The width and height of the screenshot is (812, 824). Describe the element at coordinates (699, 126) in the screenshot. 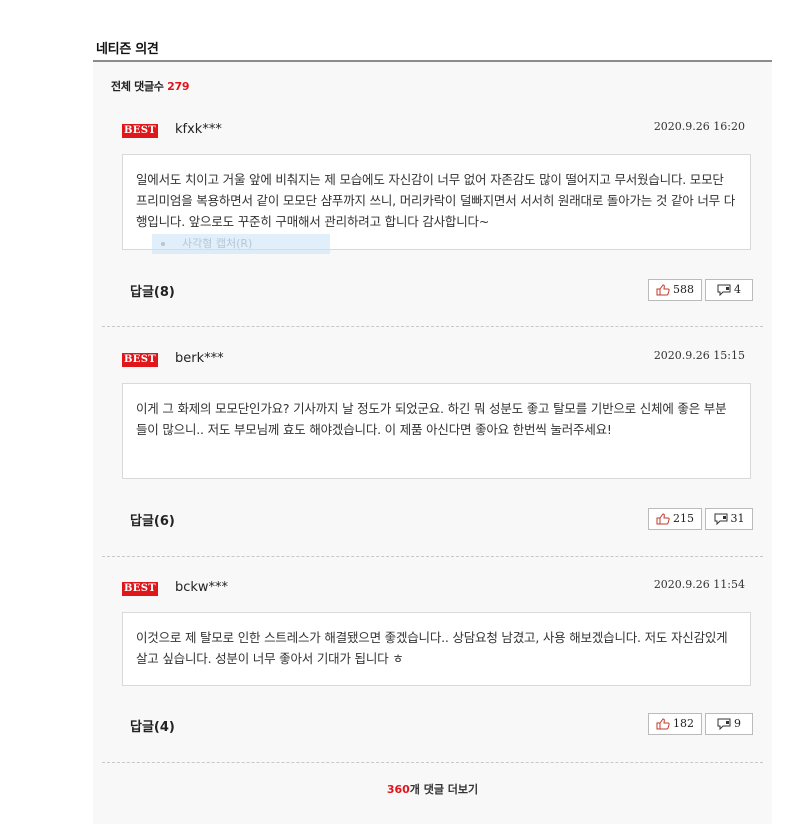

I see `comment-date: 2020.9.26 16:20` at that location.